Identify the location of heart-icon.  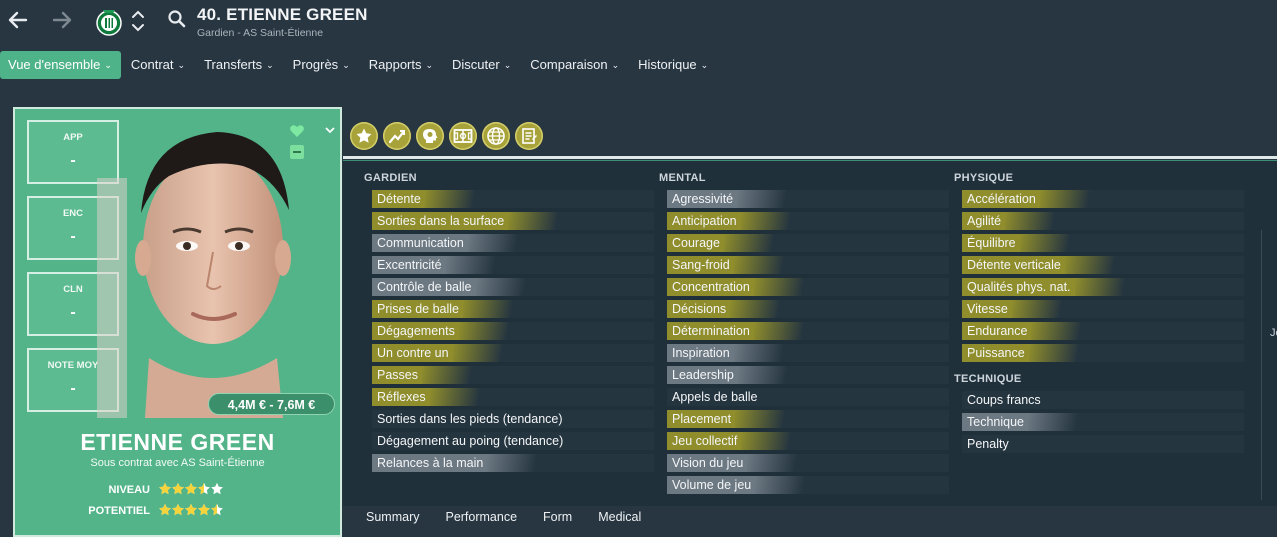
(297, 131).